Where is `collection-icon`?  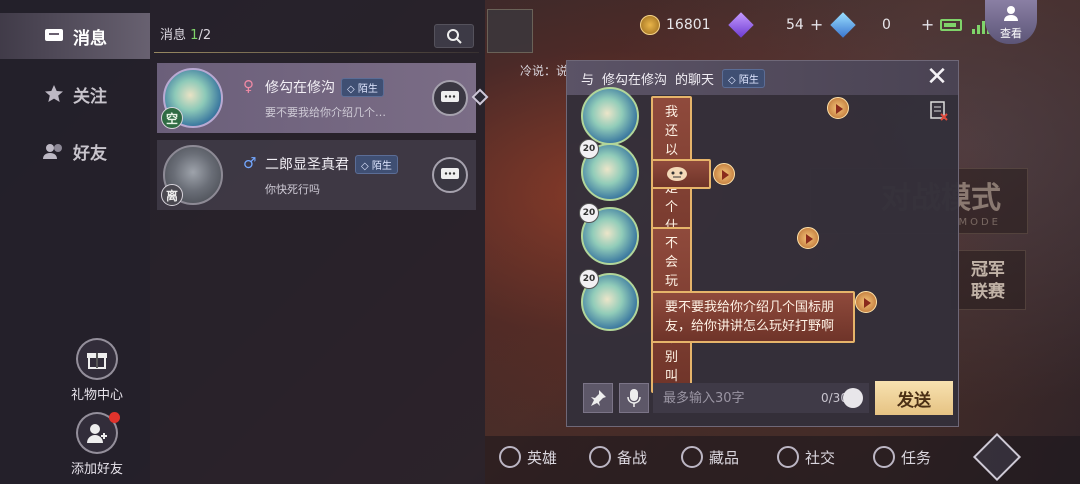 collection-icon is located at coordinates (692, 457).